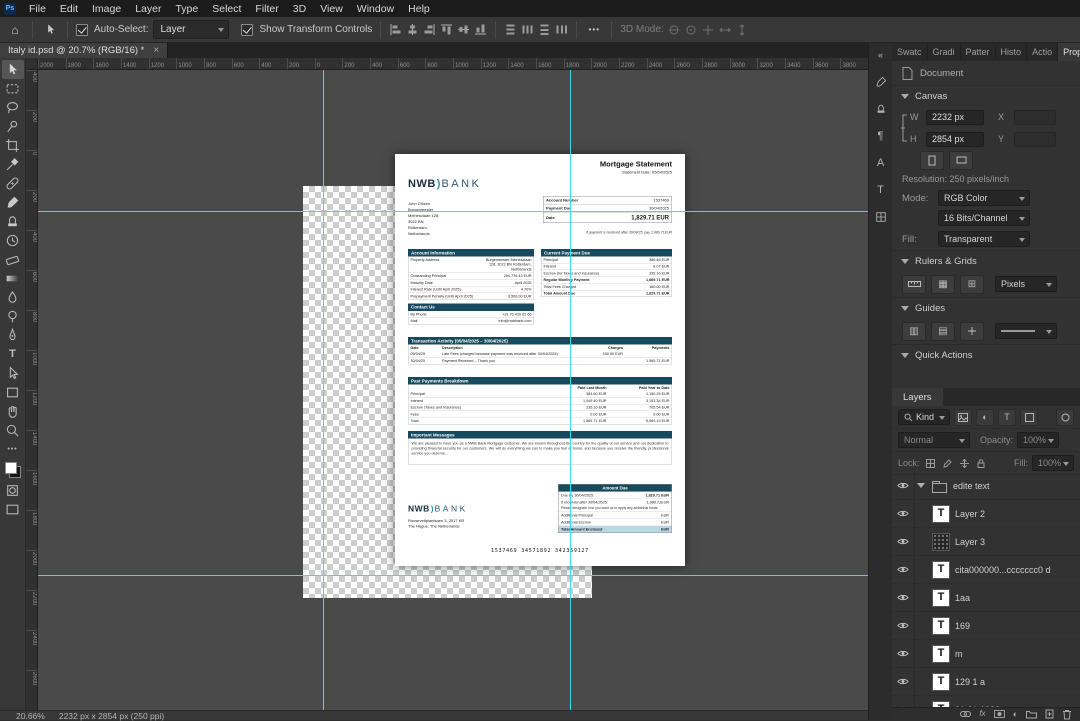  I want to click on 3d-slide-icon, so click(725, 30).